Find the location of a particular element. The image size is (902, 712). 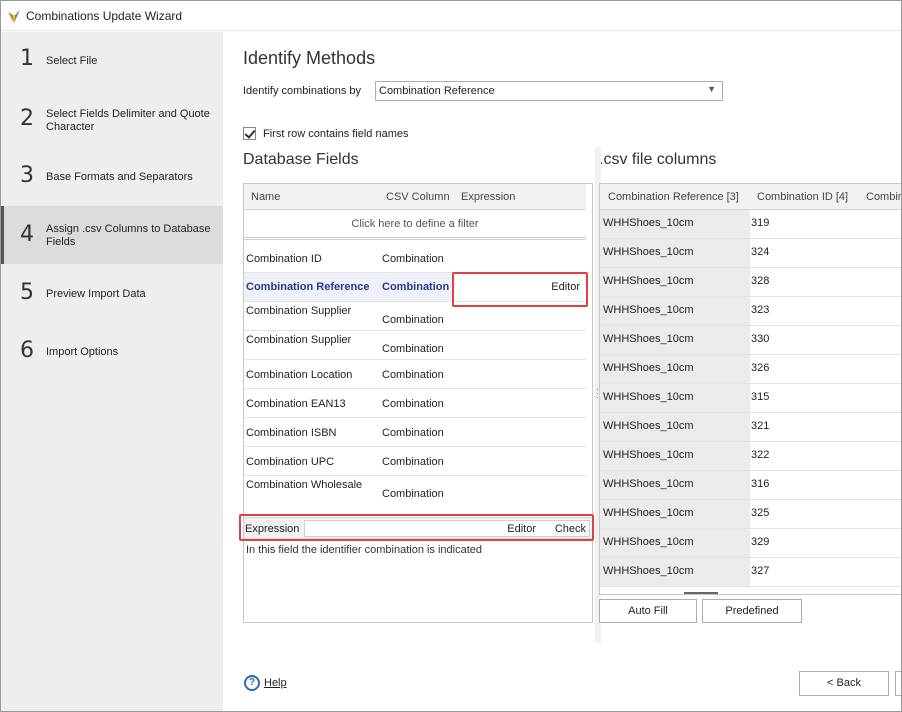

table-row: WHHShoes_10cm 324 is located at coordinates (750, 253).